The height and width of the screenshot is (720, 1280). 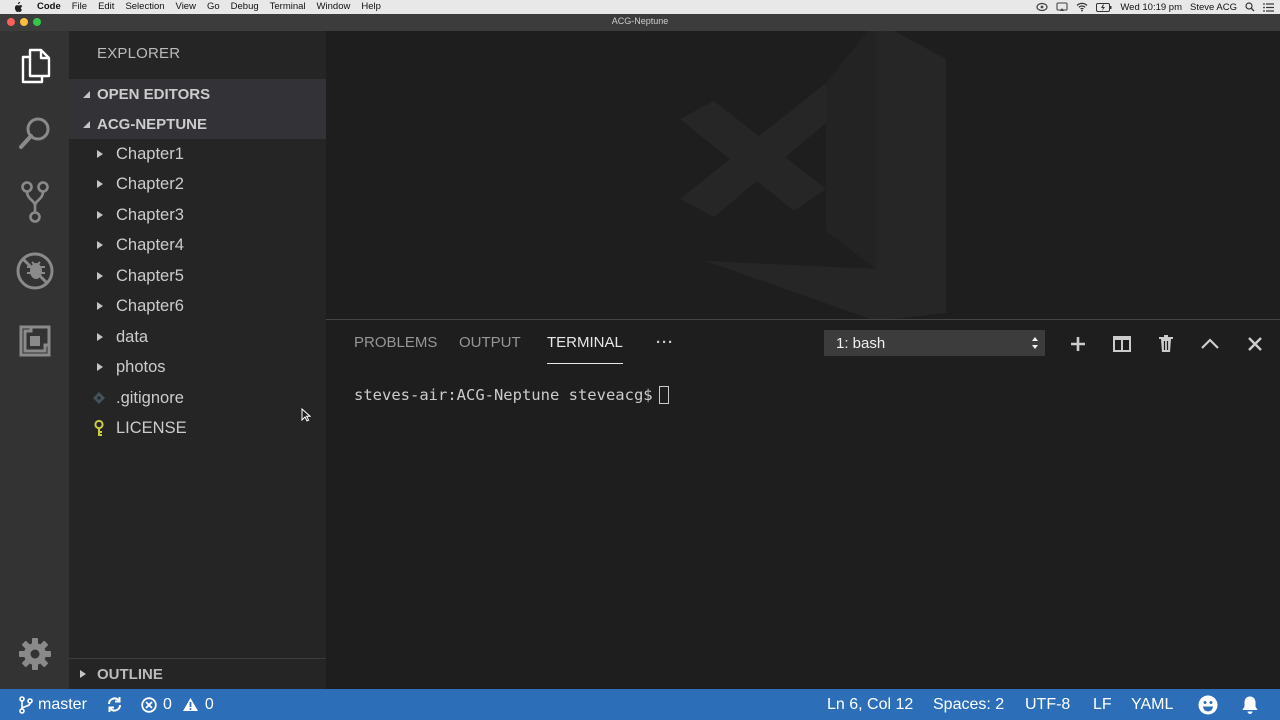 What do you see at coordinates (1268, 7) in the screenshot?
I see `notification-center-icon` at bounding box center [1268, 7].